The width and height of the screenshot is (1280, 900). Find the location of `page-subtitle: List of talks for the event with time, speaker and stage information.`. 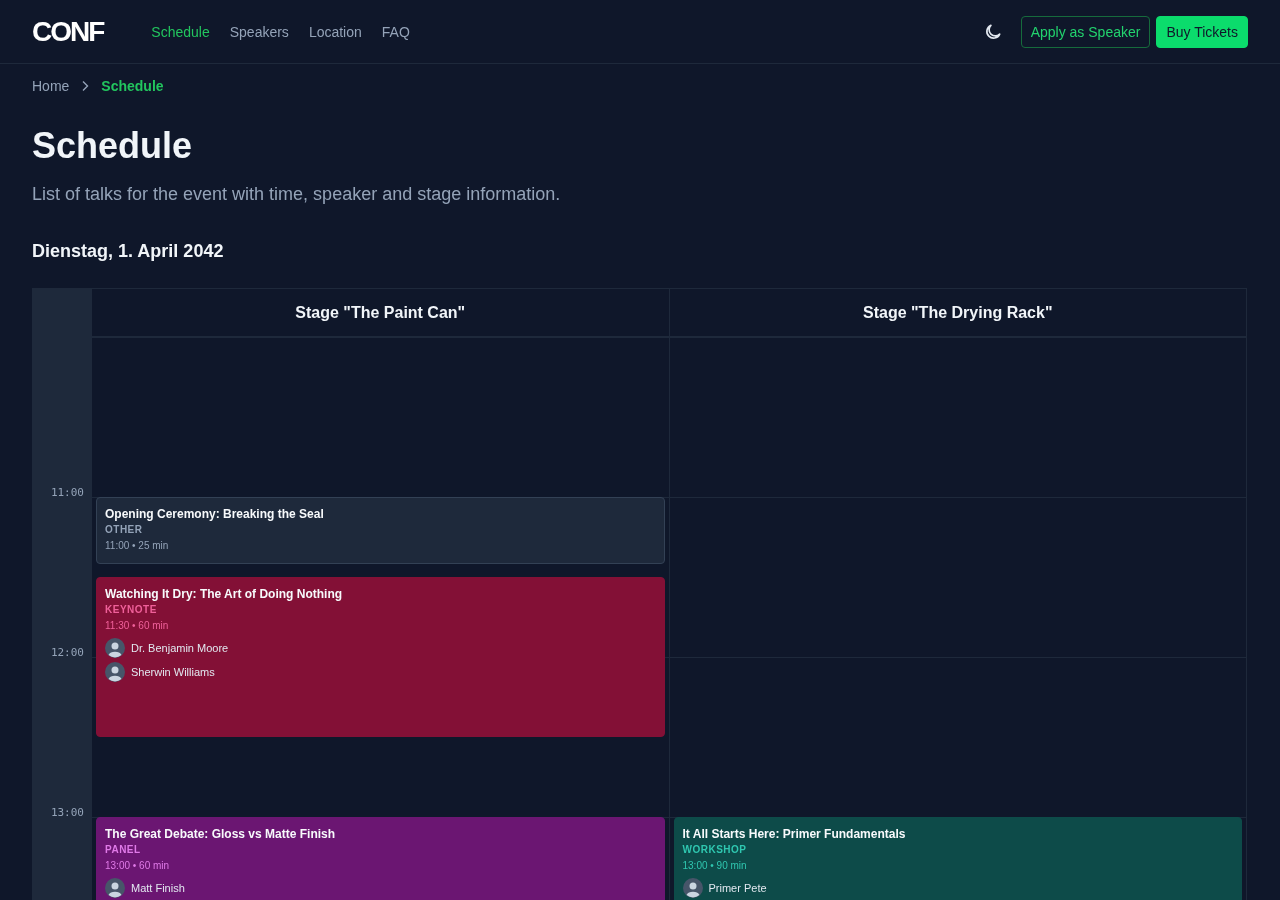

page-subtitle: List of talks for the event with time, speaker and stage information. is located at coordinates (297, 194).